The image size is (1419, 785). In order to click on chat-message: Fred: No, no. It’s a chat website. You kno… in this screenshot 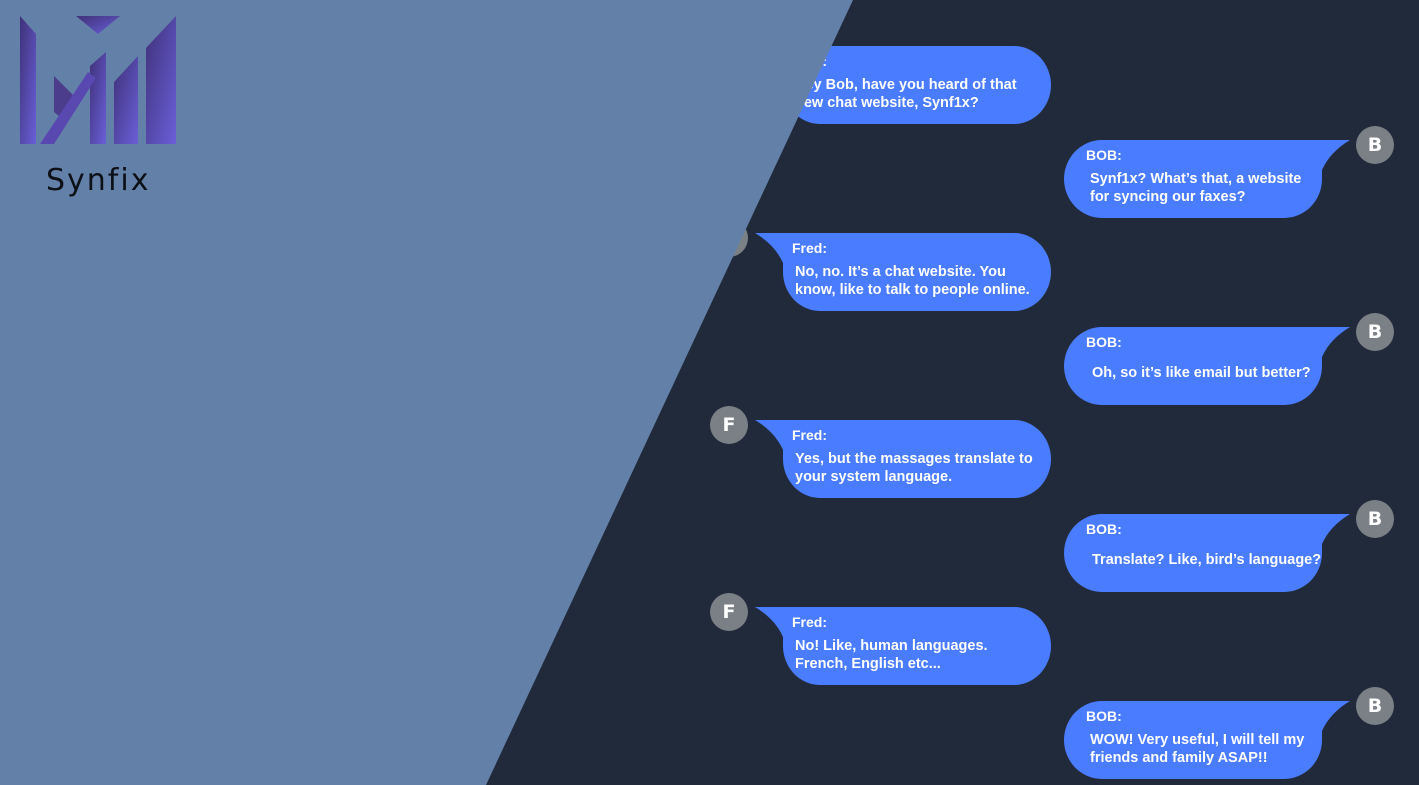, I will do `click(905, 273)`.